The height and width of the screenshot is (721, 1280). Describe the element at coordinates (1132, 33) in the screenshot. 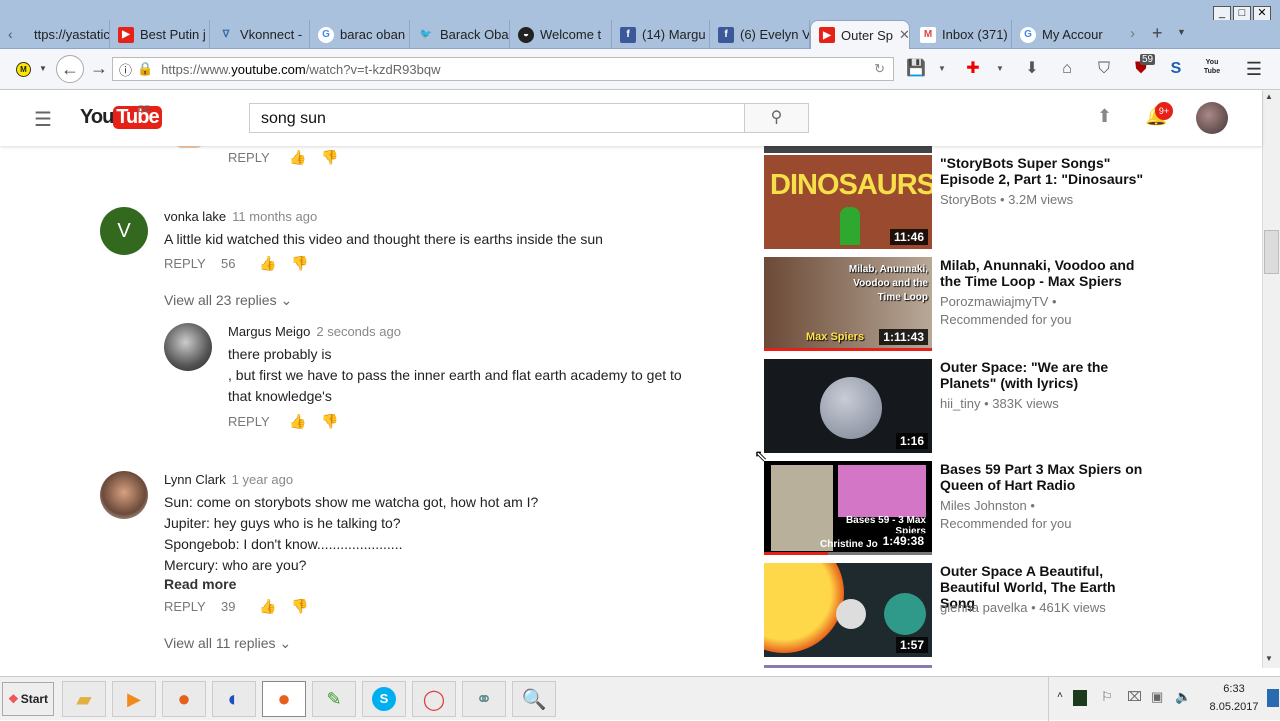

I see `scroll-tabs-right-icon: ›` at that location.